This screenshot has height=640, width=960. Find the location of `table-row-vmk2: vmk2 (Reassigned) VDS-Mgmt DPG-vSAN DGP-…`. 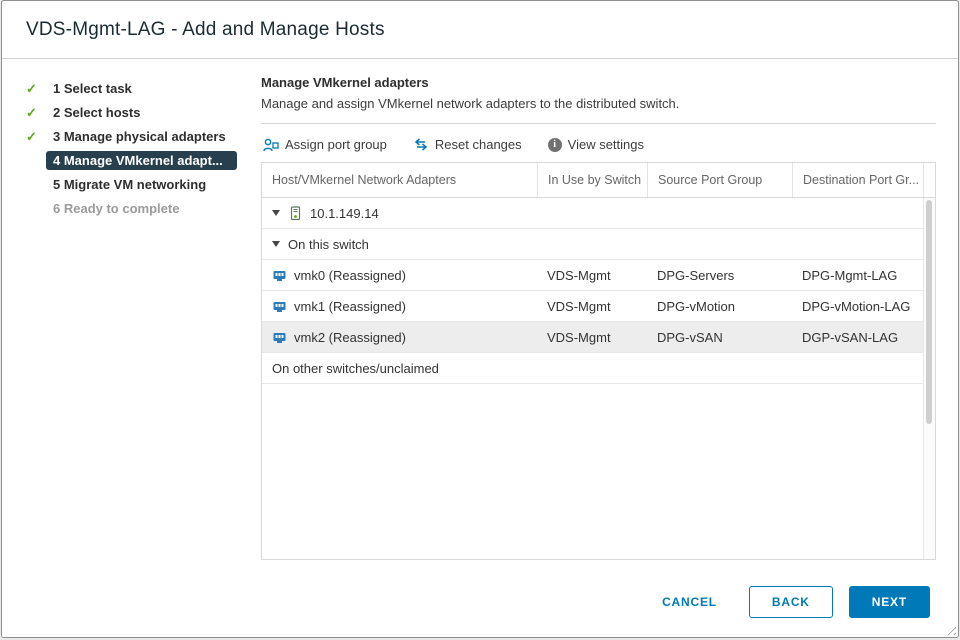

table-row-vmk2: vmk2 (Reassigned) VDS-Mgmt DPG-vSAN DGP-… is located at coordinates (598, 337).